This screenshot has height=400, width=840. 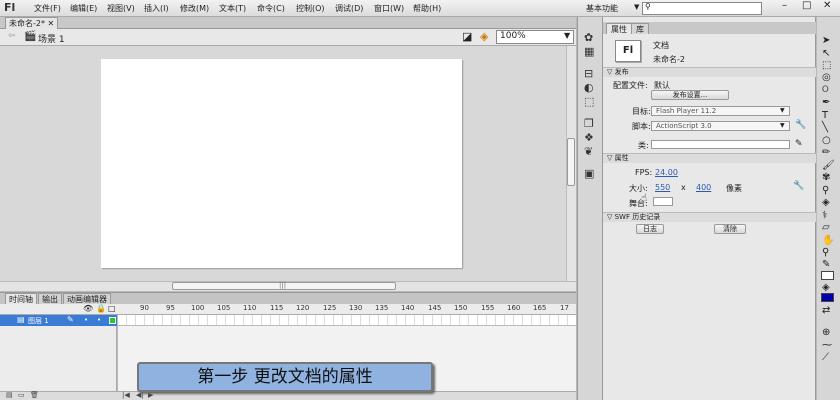 What do you see at coordinates (709, 72) in the screenshot?
I see `publish-section-header` at bounding box center [709, 72].